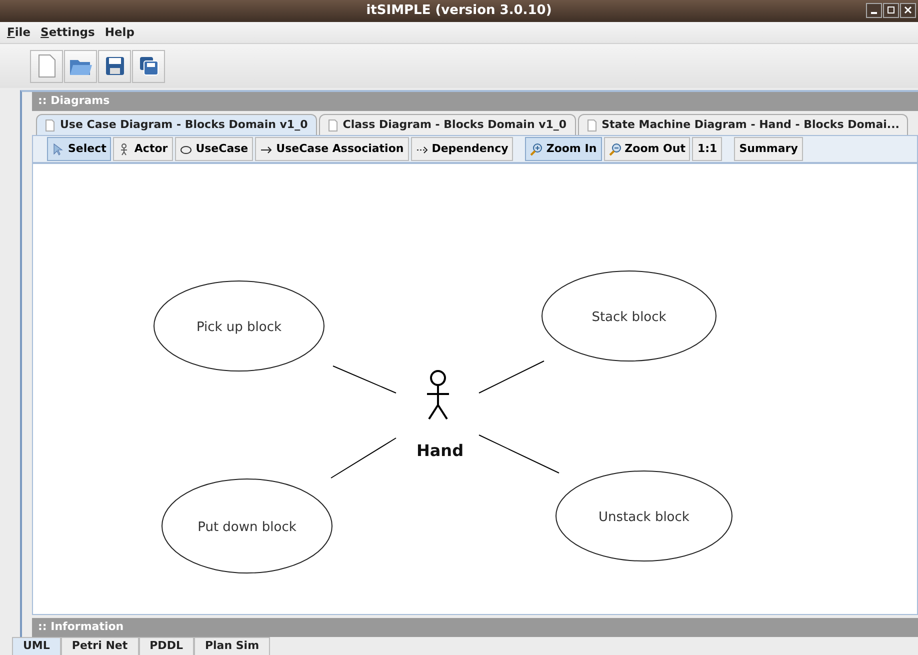 The image size is (918, 655). What do you see at coordinates (99, 646) in the screenshot?
I see `bottom-tab: Petri Net` at bounding box center [99, 646].